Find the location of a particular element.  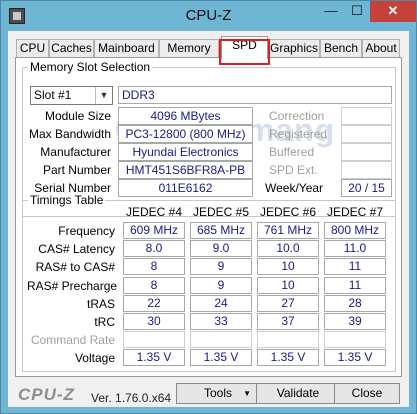

timing-row-label: RAS# Precharge is located at coordinates (72, 285).